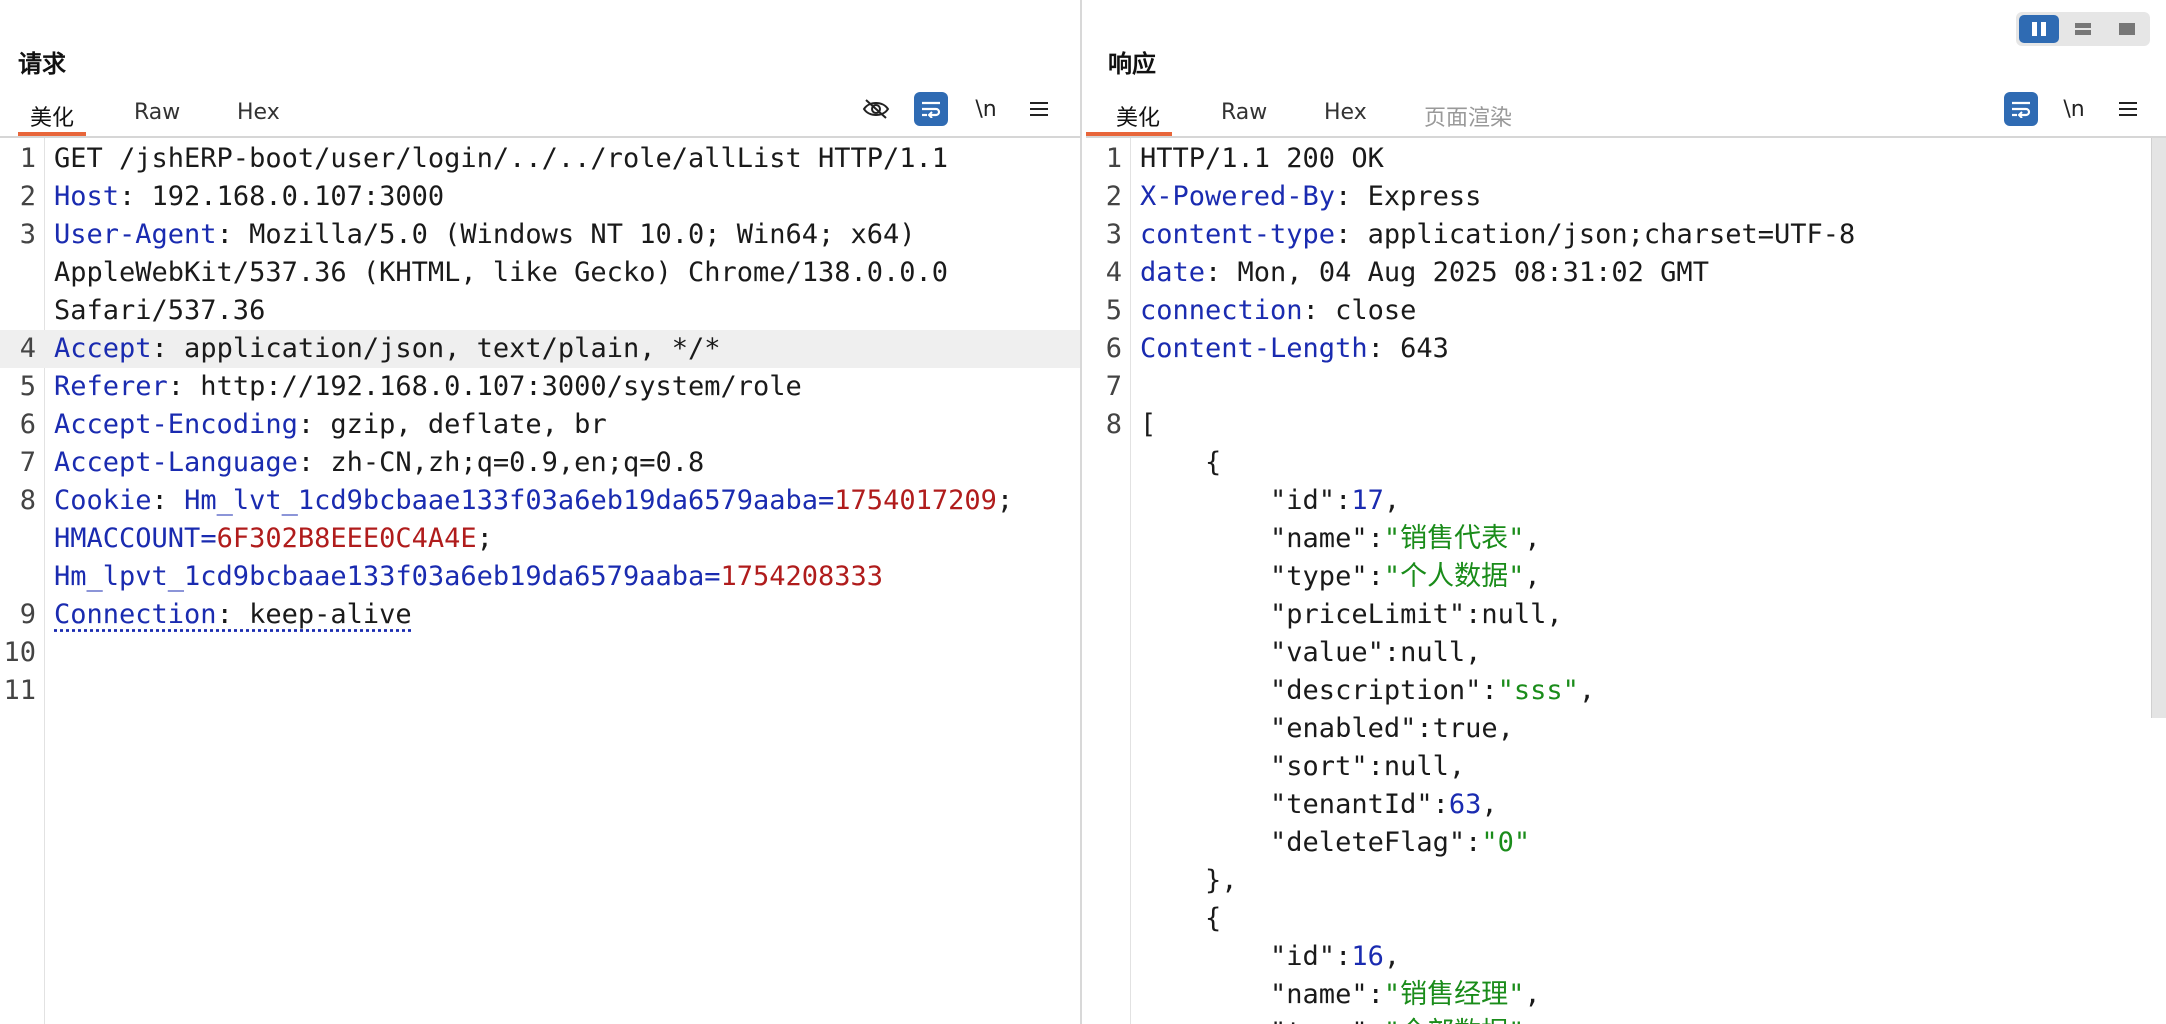  Describe the element at coordinates (1619, 805) in the screenshot. I see `response-code-line: "tenantId":63,` at that location.